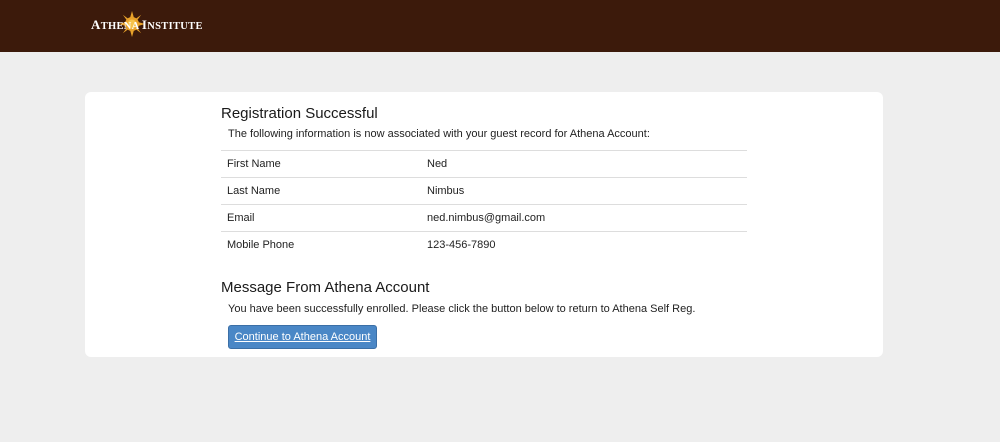 This screenshot has width=1000, height=442. What do you see at coordinates (584, 245) in the screenshot?
I see `field-value-mobile-phone: 123-456-7890` at bounding box center [584, 245].